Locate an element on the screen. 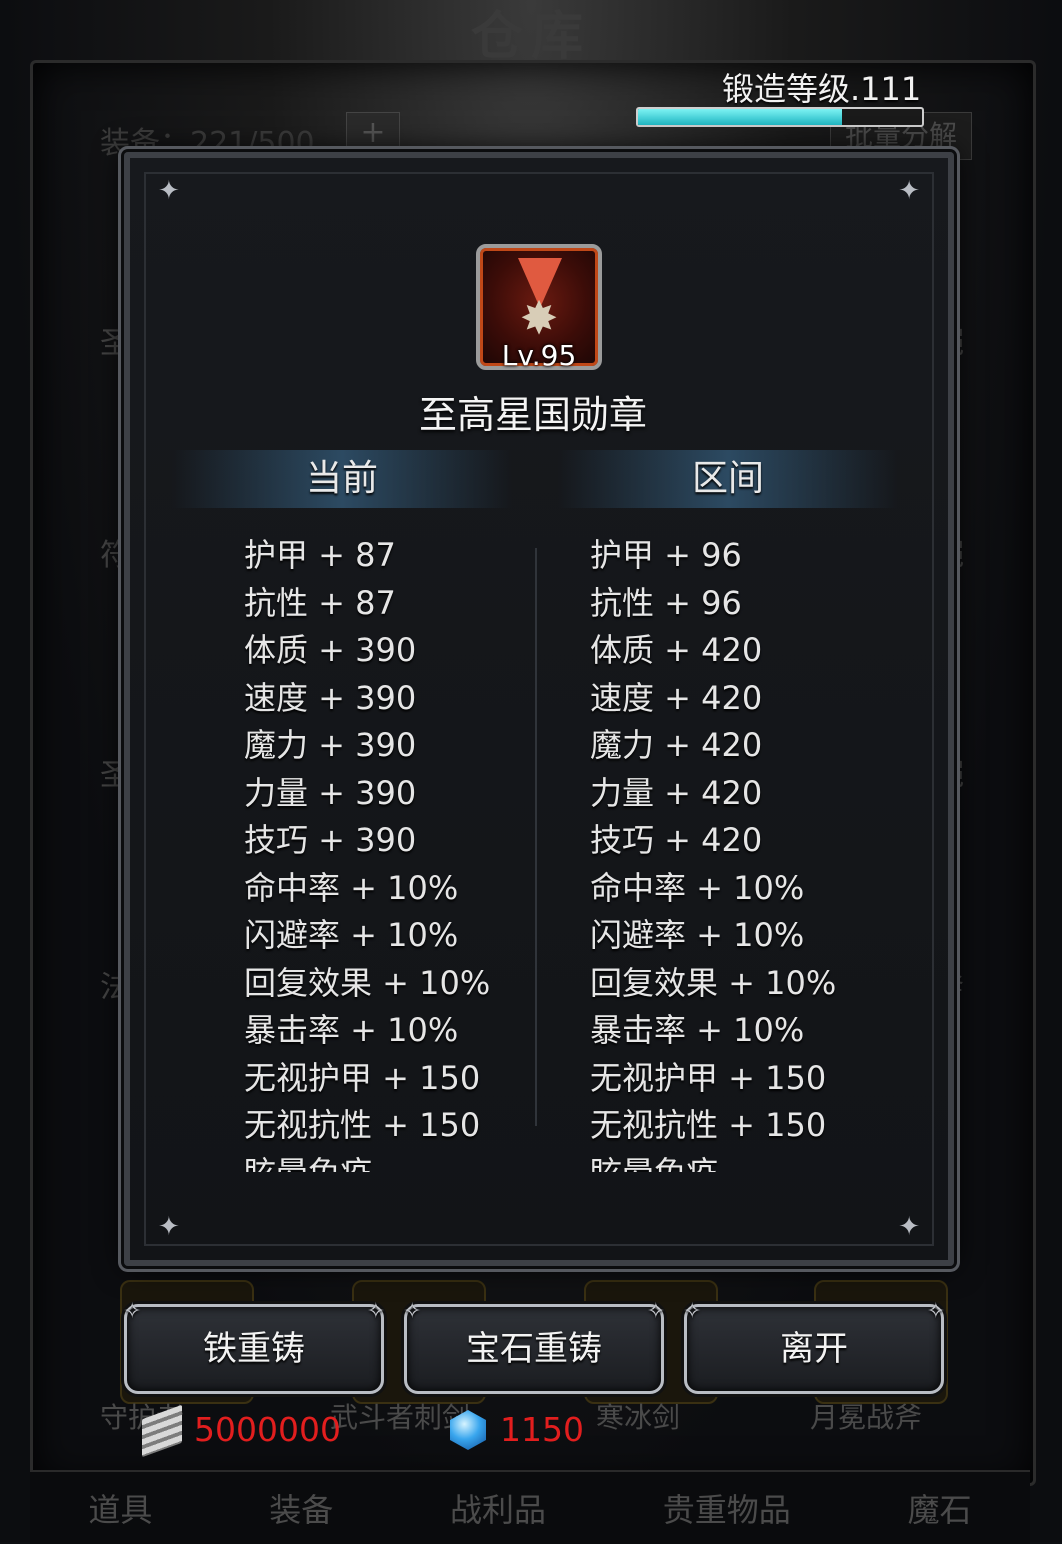 The width and height of the screenshot is (1062, 1544). bg-item-name: 武斗者刺剑 is located at coordinates (400, 1417).